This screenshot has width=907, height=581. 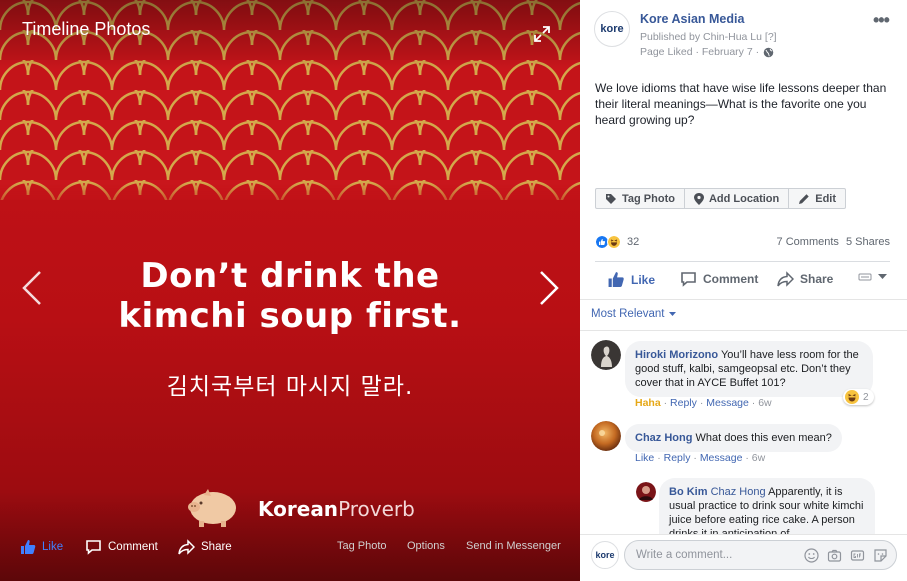 I want to click on like-button: Like, so click(x=631, y=279).